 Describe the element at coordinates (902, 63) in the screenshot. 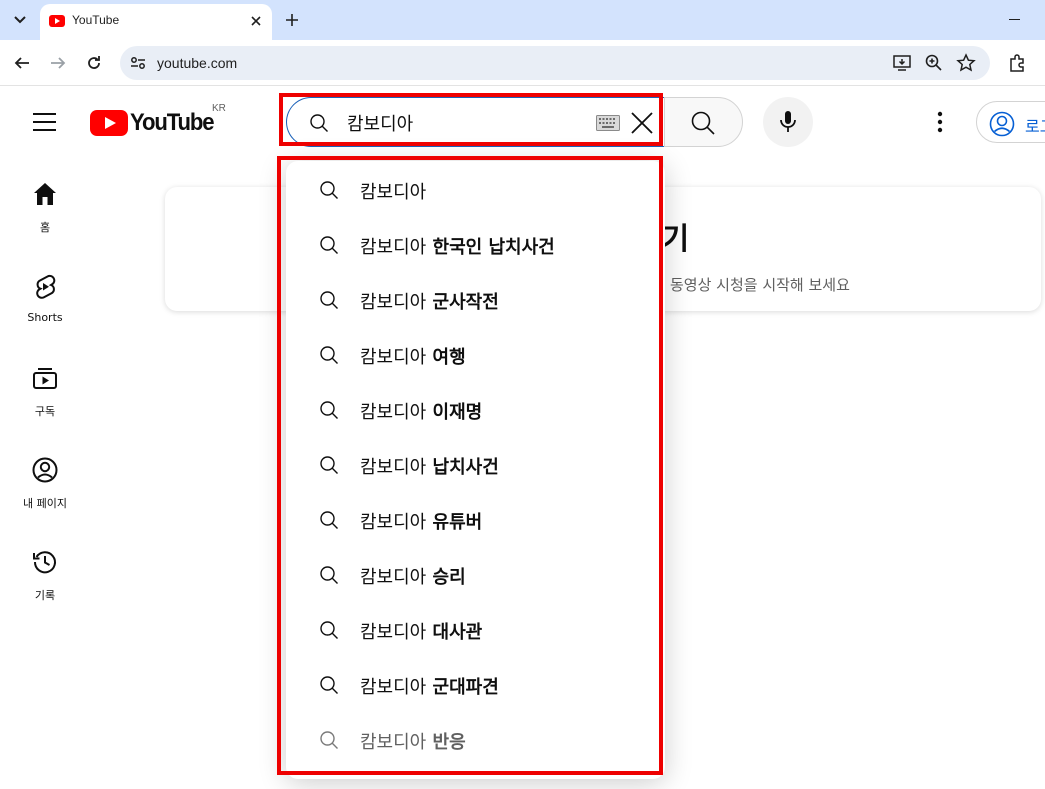

I see `install-app-icon` at that location.